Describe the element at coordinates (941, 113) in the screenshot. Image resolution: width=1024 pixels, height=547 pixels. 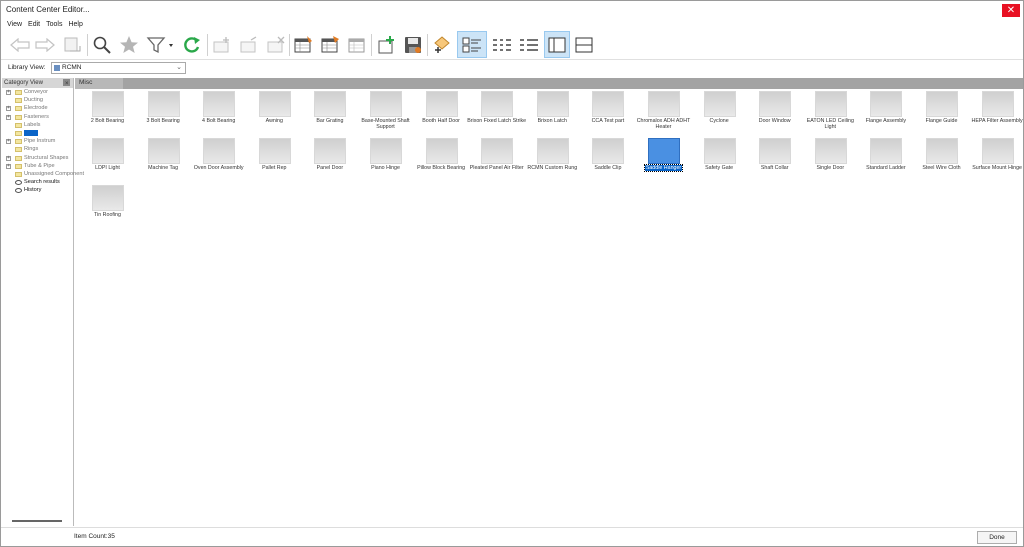
I see `family-tile: Flange Guide` at that location.